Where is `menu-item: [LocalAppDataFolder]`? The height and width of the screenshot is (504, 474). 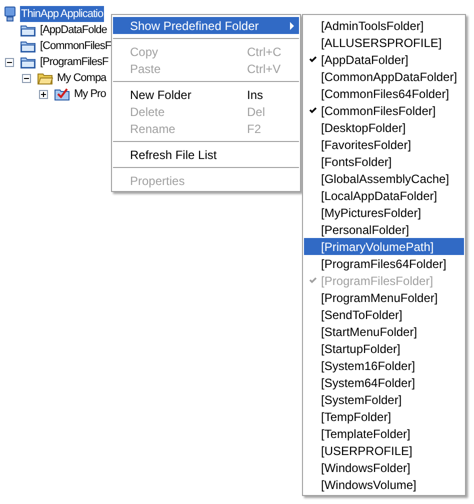
menu-item: [LocalAppDataFolder] is located at coordinates (384, 195).